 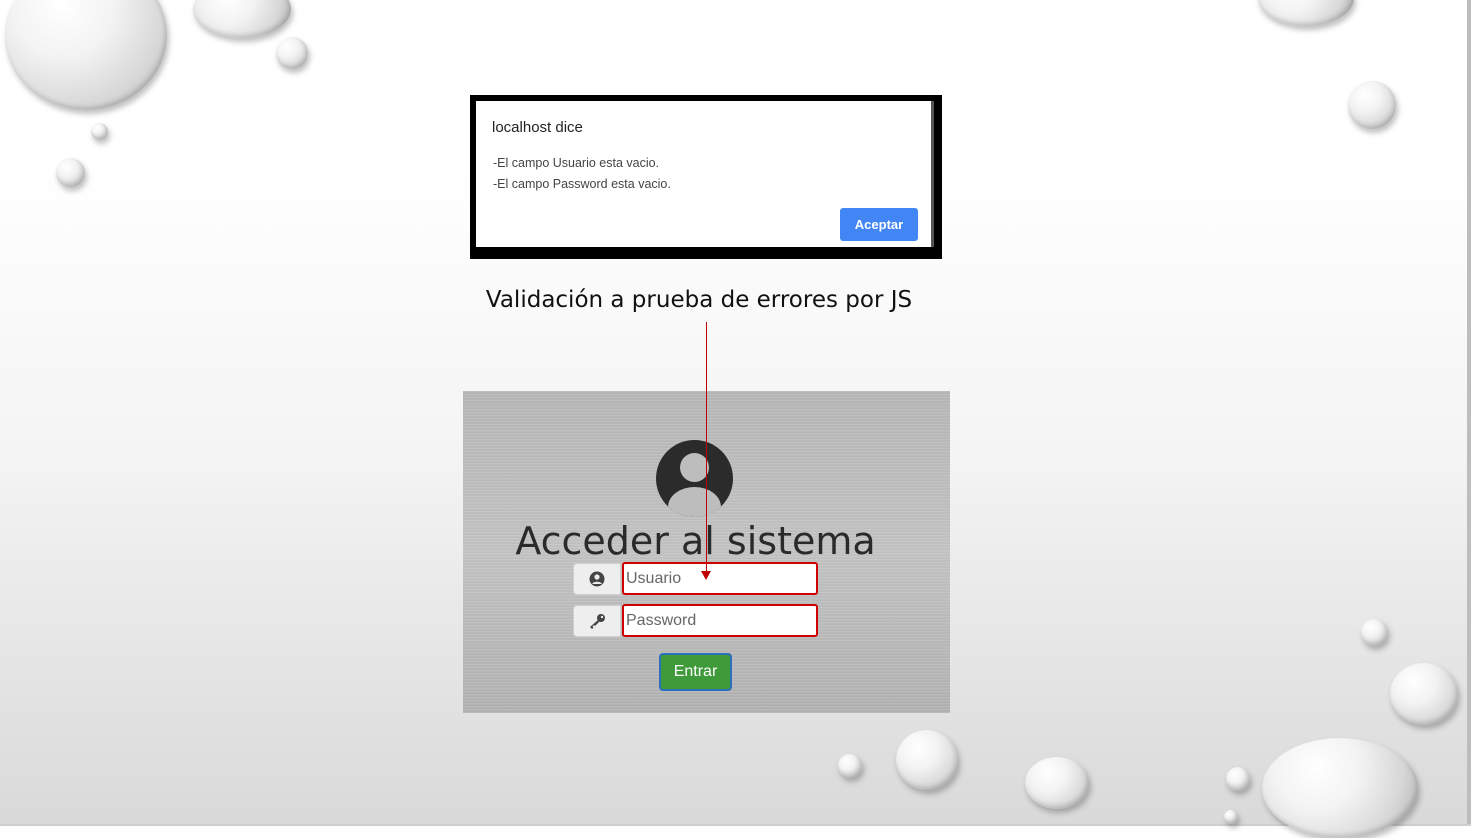 What do you see at coordinates (694, 467) in the screenshot?
I see `avatar-head` at bounding box center [694, 467].